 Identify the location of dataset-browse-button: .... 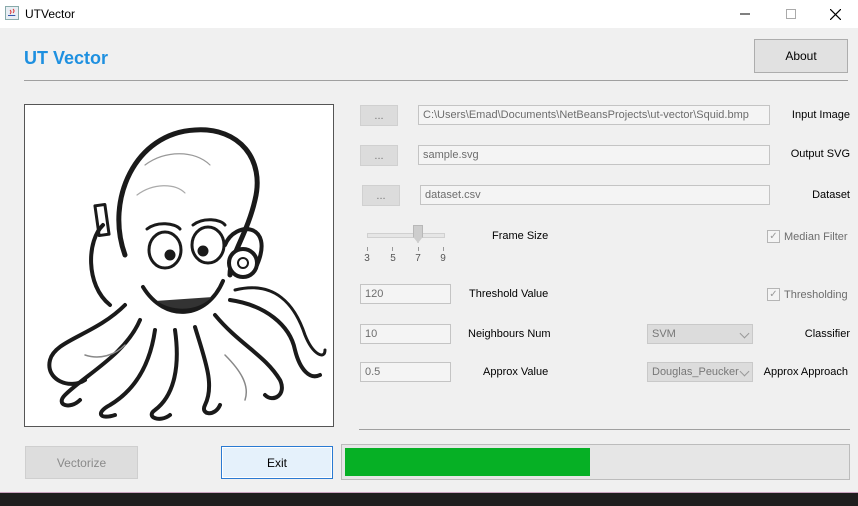
(381, 195).